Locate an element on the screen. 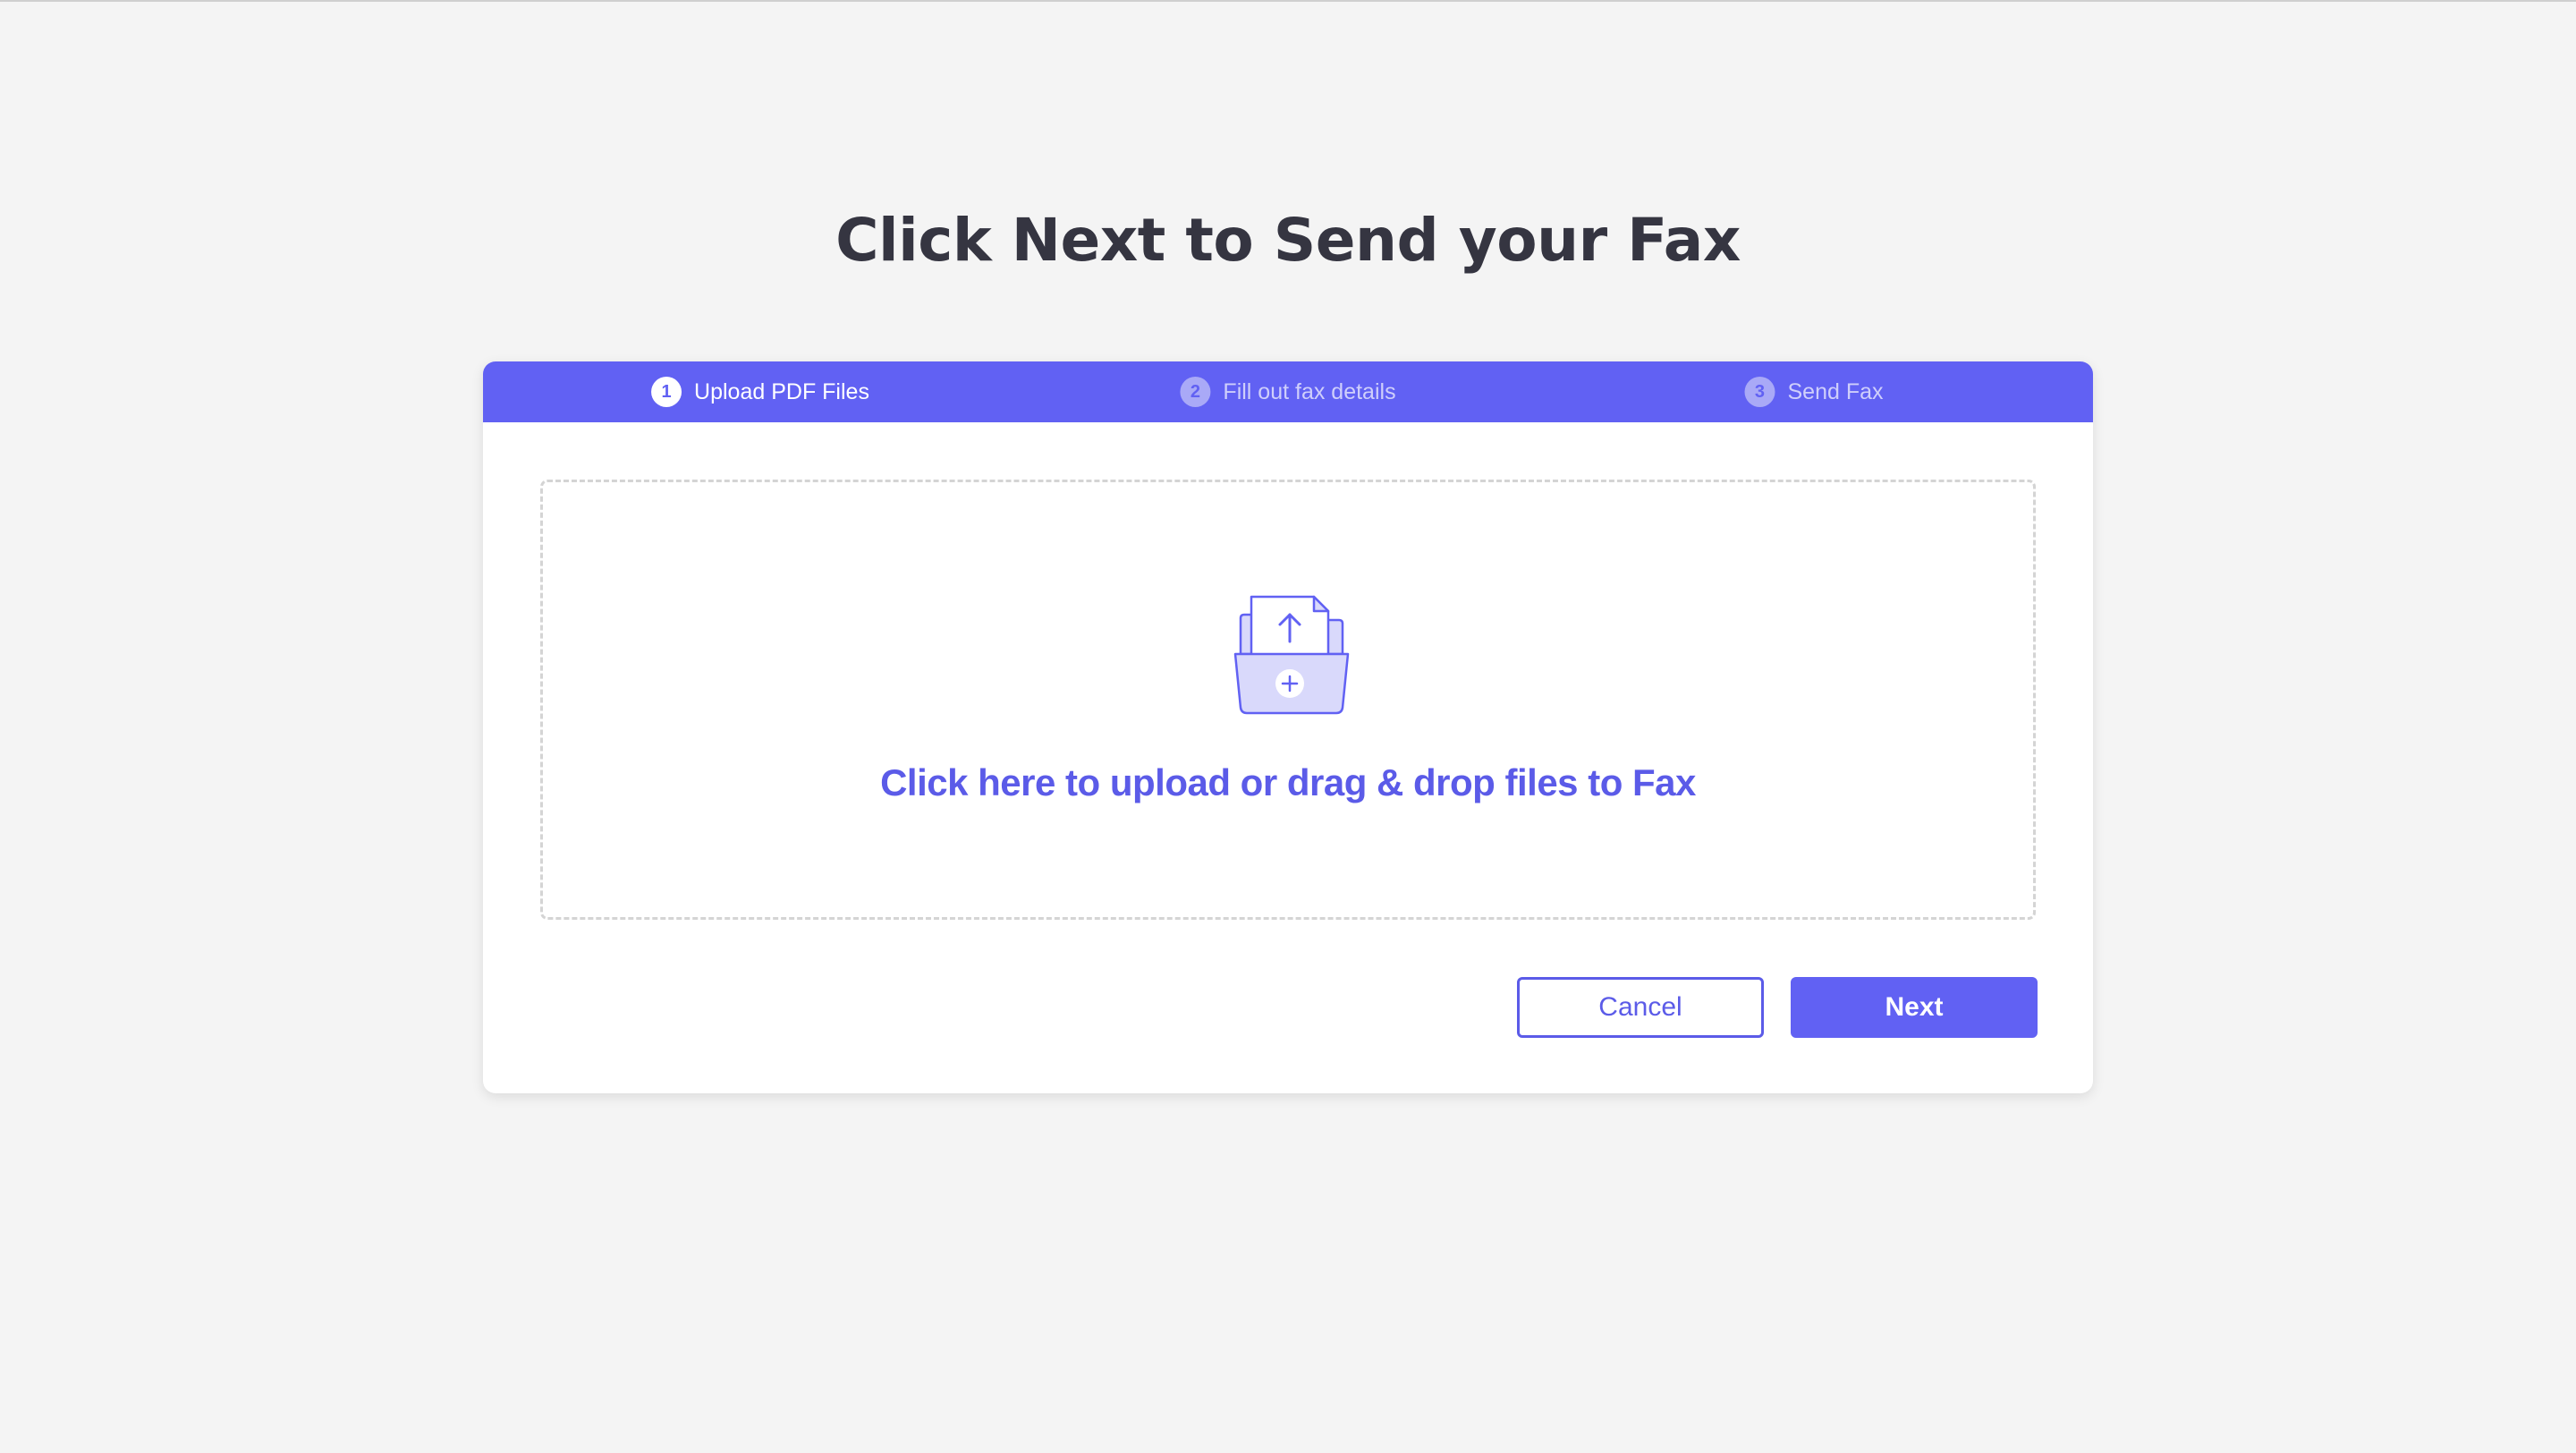 Image resolution: width=2576 pixels, height=1453 pixels. step-number-badge: 3 is located at coordinates (1759, 392).